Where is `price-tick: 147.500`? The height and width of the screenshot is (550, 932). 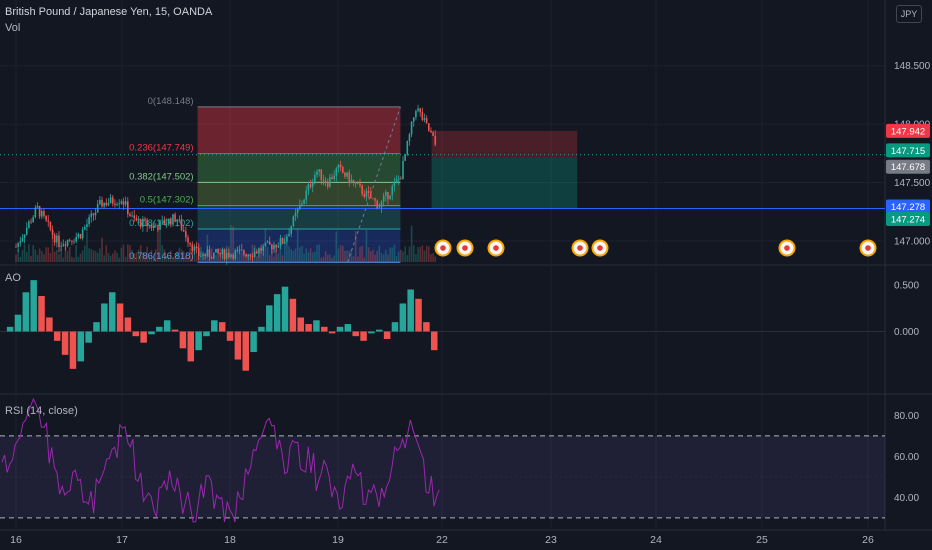
price-tick: 147.500 is located at coordinates (912, 183).